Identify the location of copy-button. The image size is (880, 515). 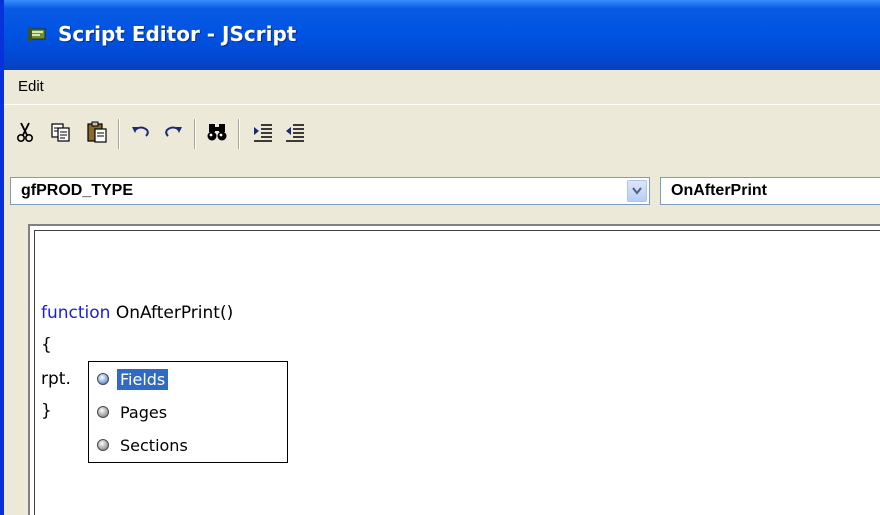
(61, 132).